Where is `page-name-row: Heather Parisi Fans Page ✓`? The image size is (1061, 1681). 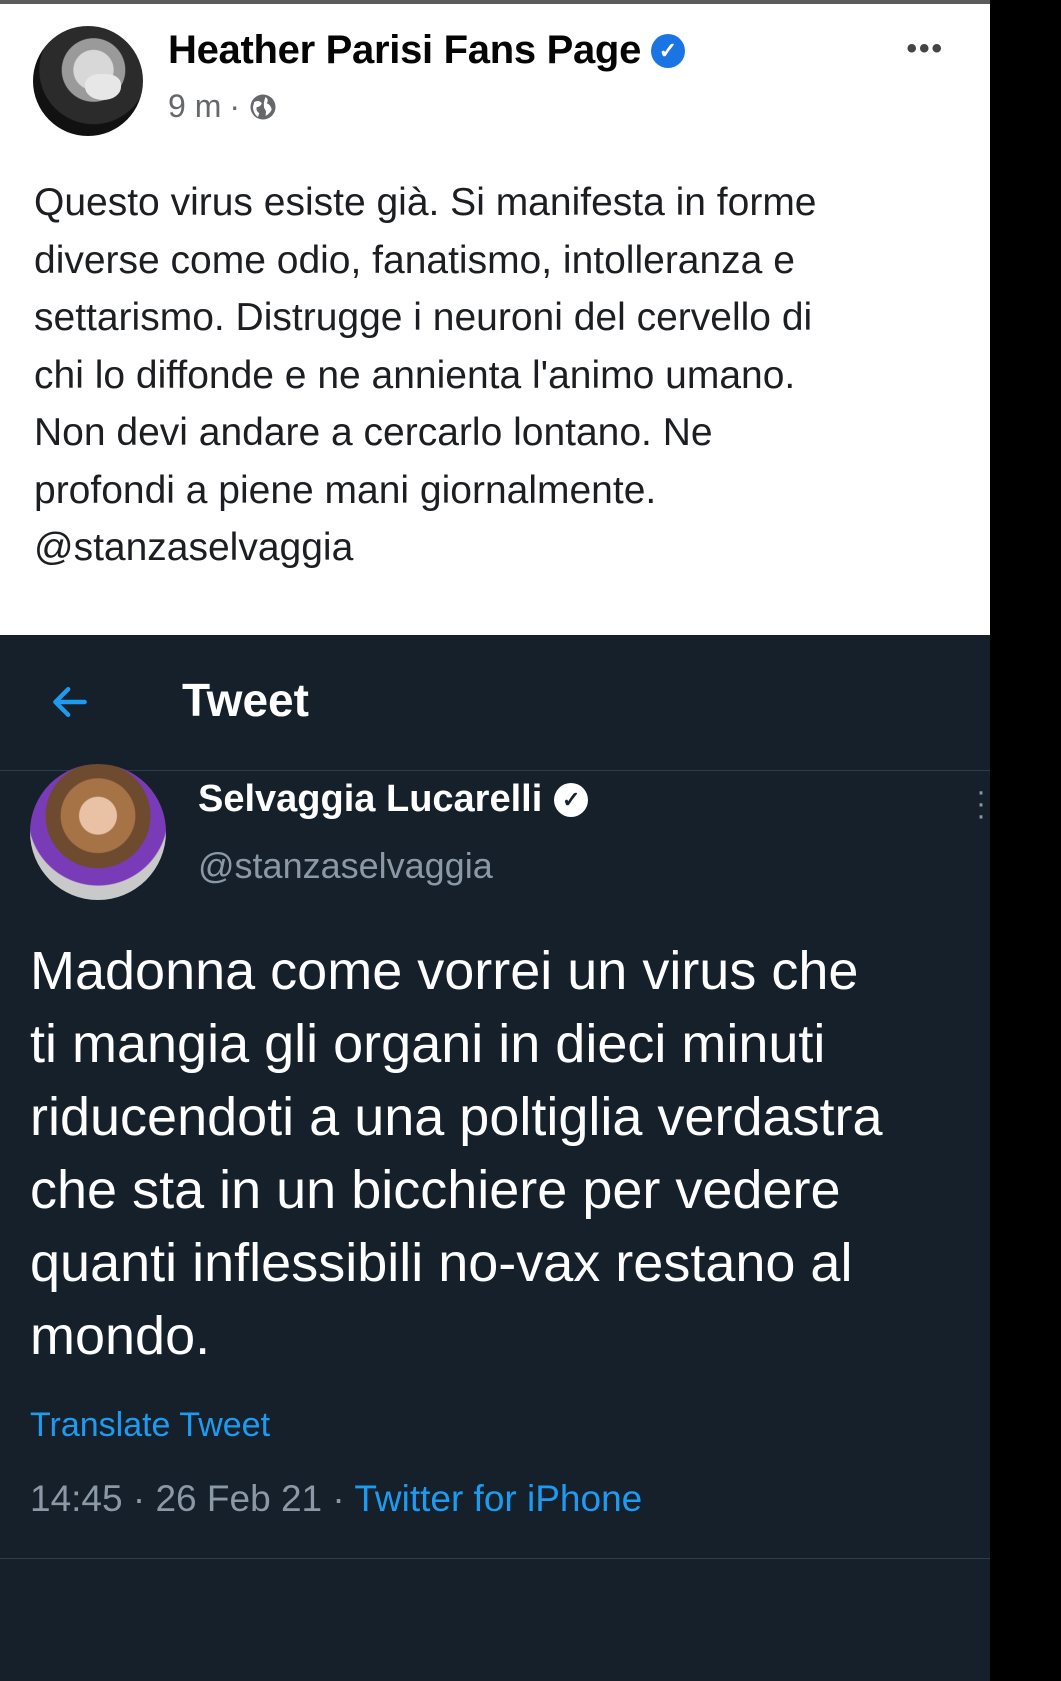
page-name-row: Heather Parisi Fans Page ✓ is located at coordinates (427, 50).